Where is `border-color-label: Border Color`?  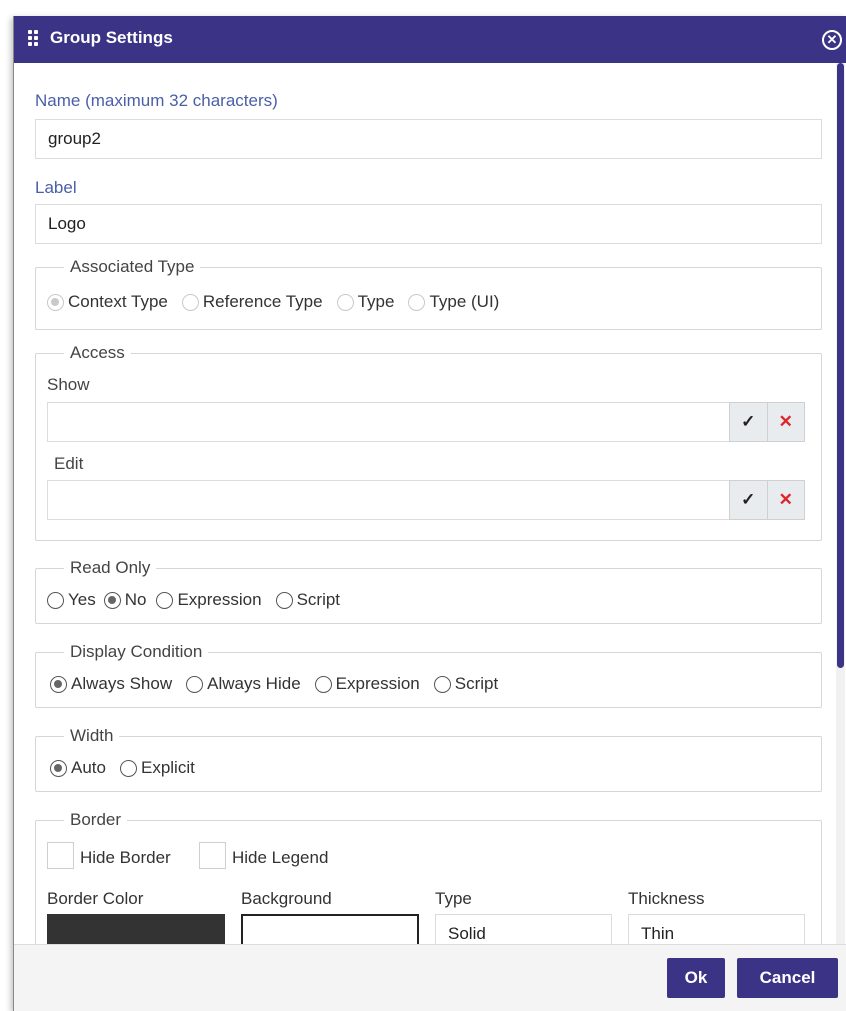
border-color-label: Border Color is located at coordinates (95, 898).